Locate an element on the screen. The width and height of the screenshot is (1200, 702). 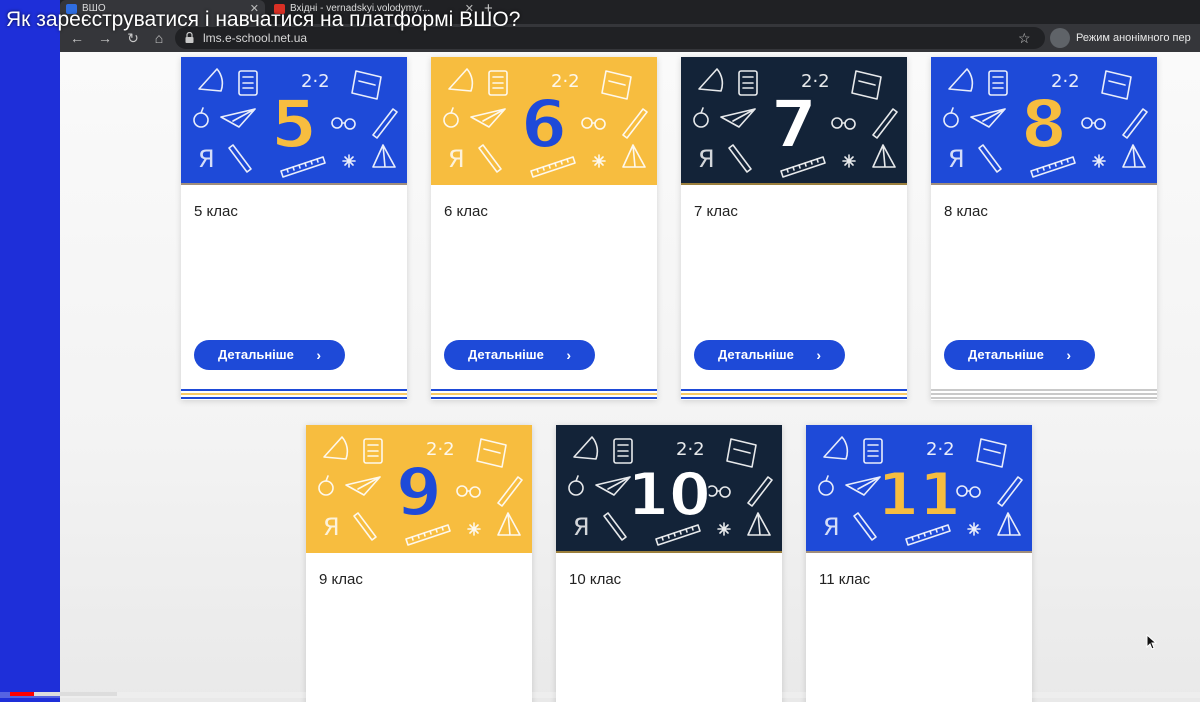
school-doodles-illustration: 2·2Я 9 is located at coordinates (419, 489).